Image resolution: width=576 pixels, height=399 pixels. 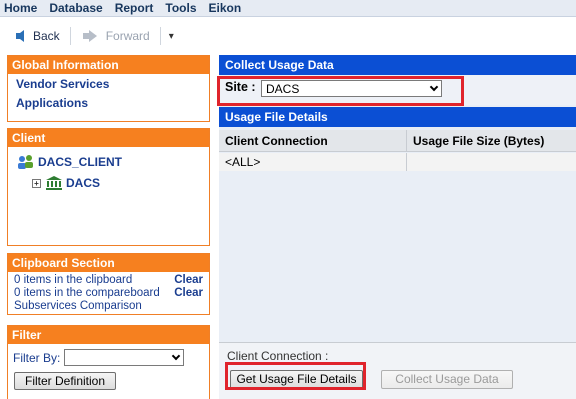 I want to click on panel-title: Filter, so click(x=108, y=335).